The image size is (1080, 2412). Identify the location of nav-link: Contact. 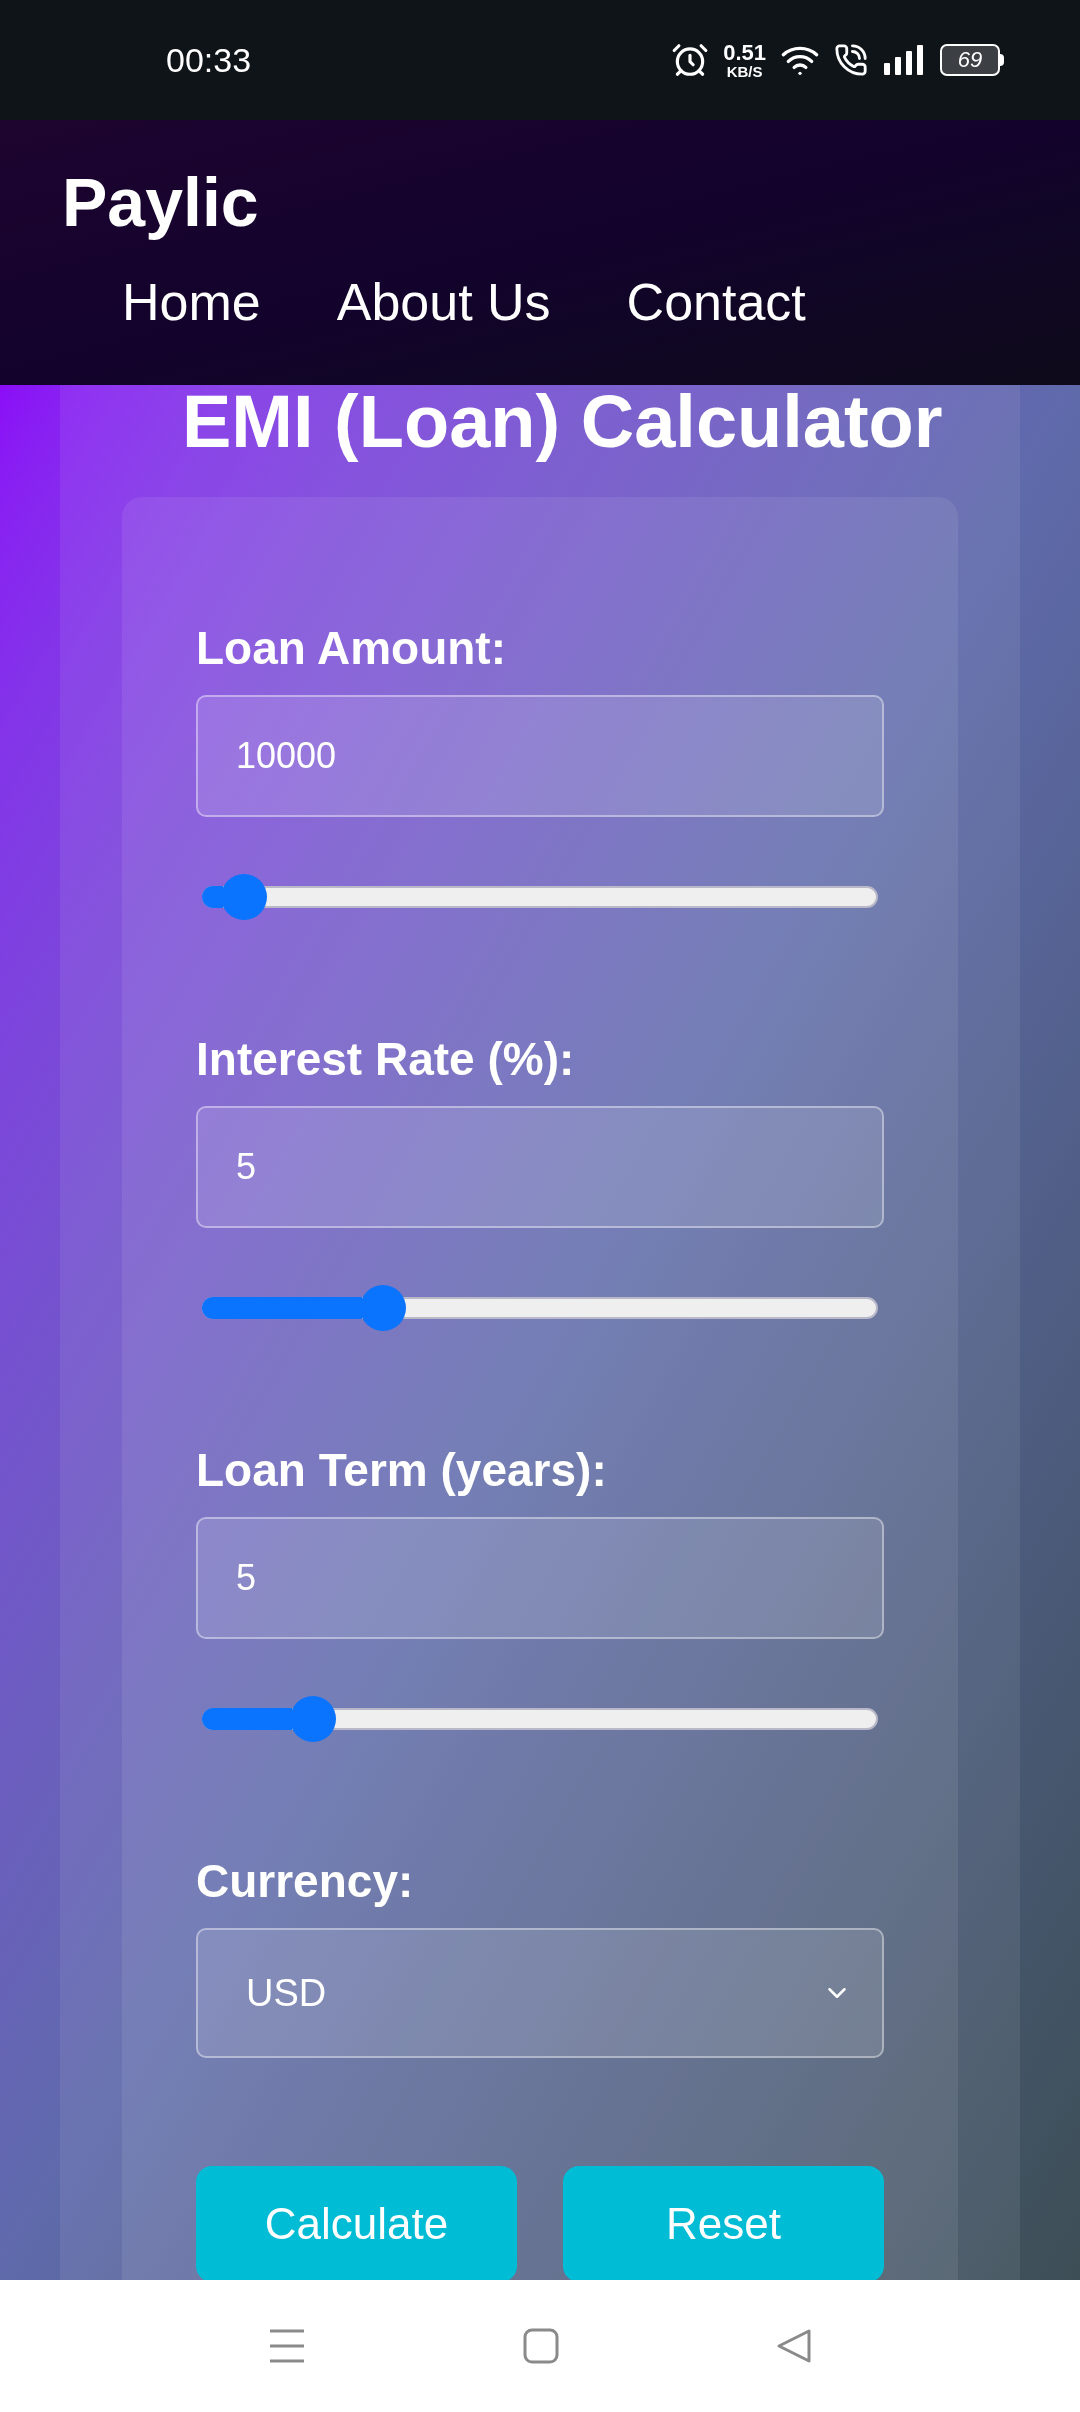
(716, 302).